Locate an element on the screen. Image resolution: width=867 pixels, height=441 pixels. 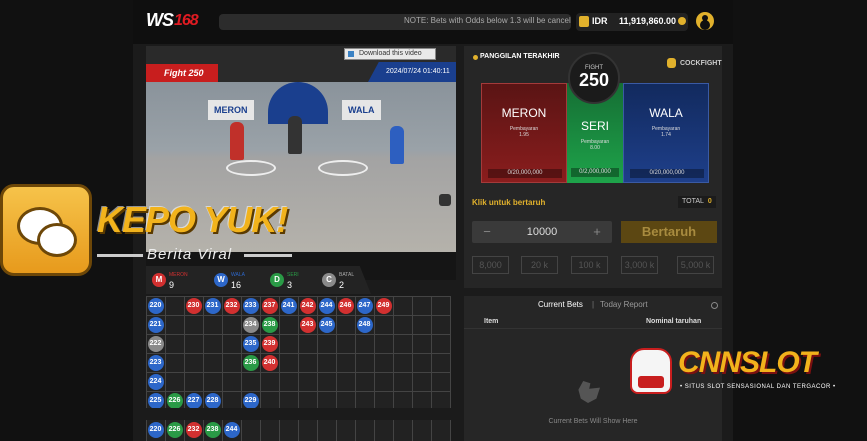
last-call-label: PANGGILAN TERAKHIR is located at coordinates (520, 56).